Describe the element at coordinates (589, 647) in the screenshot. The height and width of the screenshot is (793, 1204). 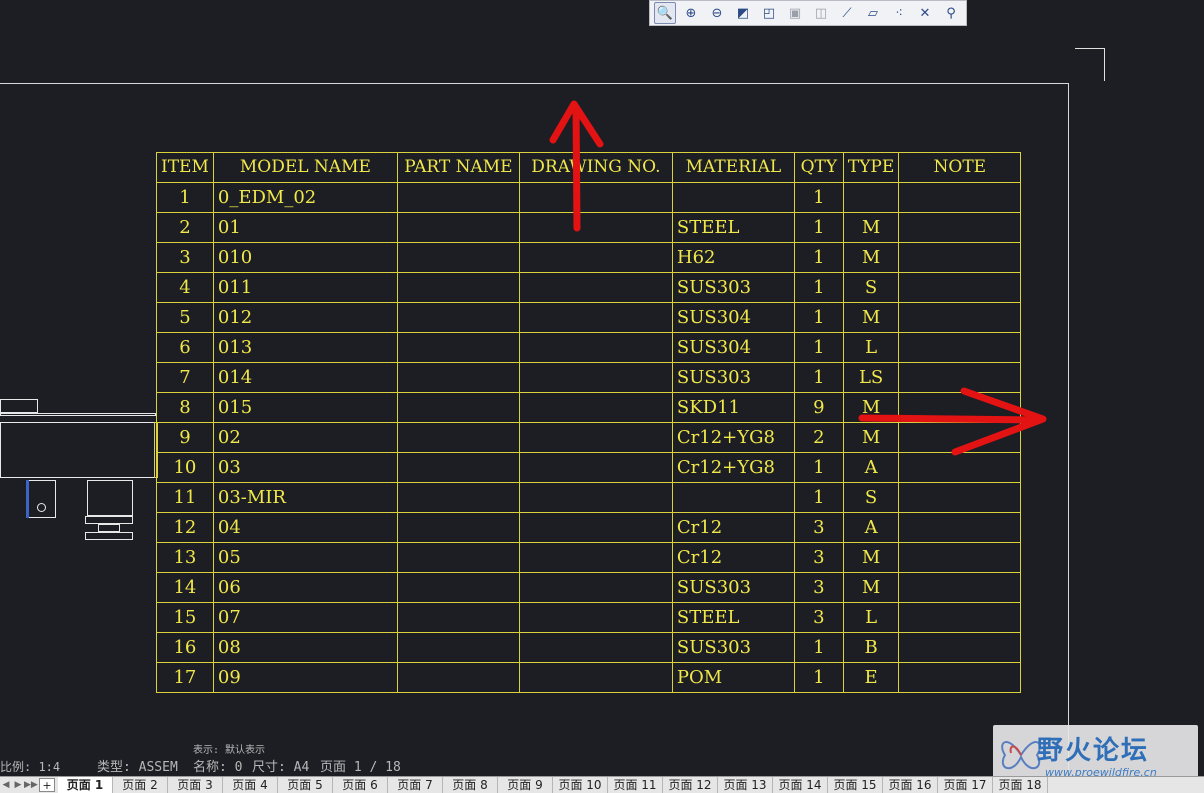
I see `table-row: 16 08 SUS303 1 B` at that location.